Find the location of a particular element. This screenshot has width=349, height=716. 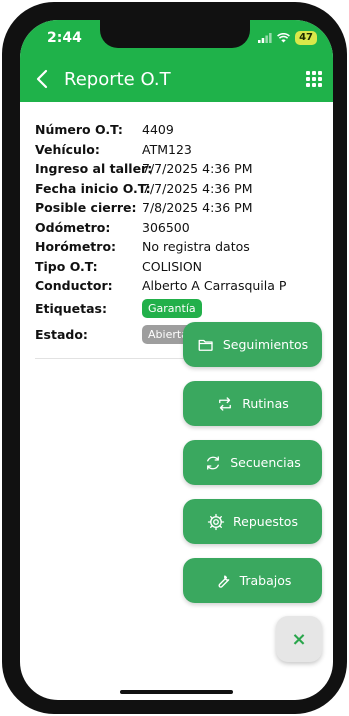

battery-indicator: 47 is located at coordinates (306, 38).